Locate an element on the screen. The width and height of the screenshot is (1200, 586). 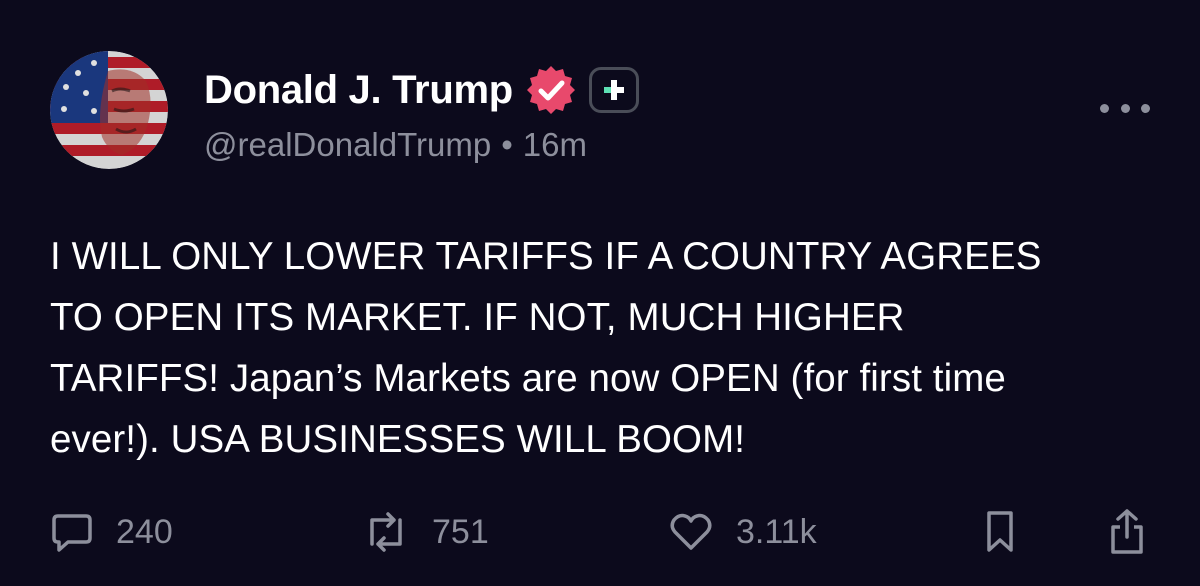
reply-count: 240 is located at coordinates (144, 531).